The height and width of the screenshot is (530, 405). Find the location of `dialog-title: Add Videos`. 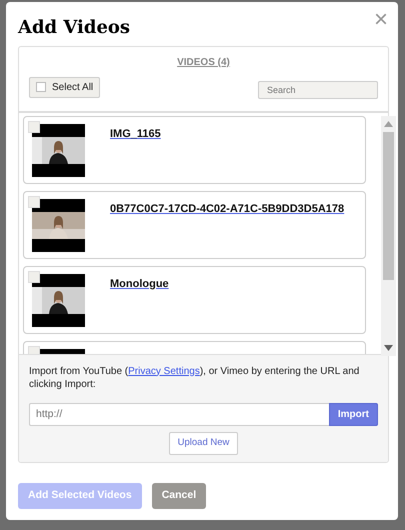

dialog-title: Add Videos is located at coordinates (74, 28).